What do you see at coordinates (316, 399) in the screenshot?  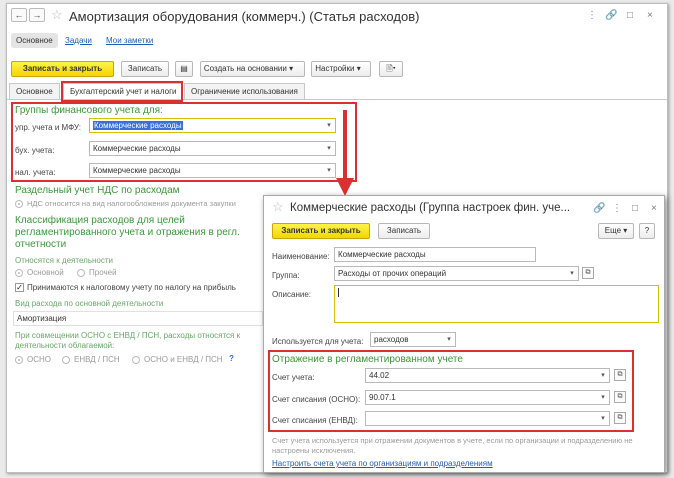 I see `writeoff-osno-label: Счет списания (ОСНО):` at bounding box center [316, 399].